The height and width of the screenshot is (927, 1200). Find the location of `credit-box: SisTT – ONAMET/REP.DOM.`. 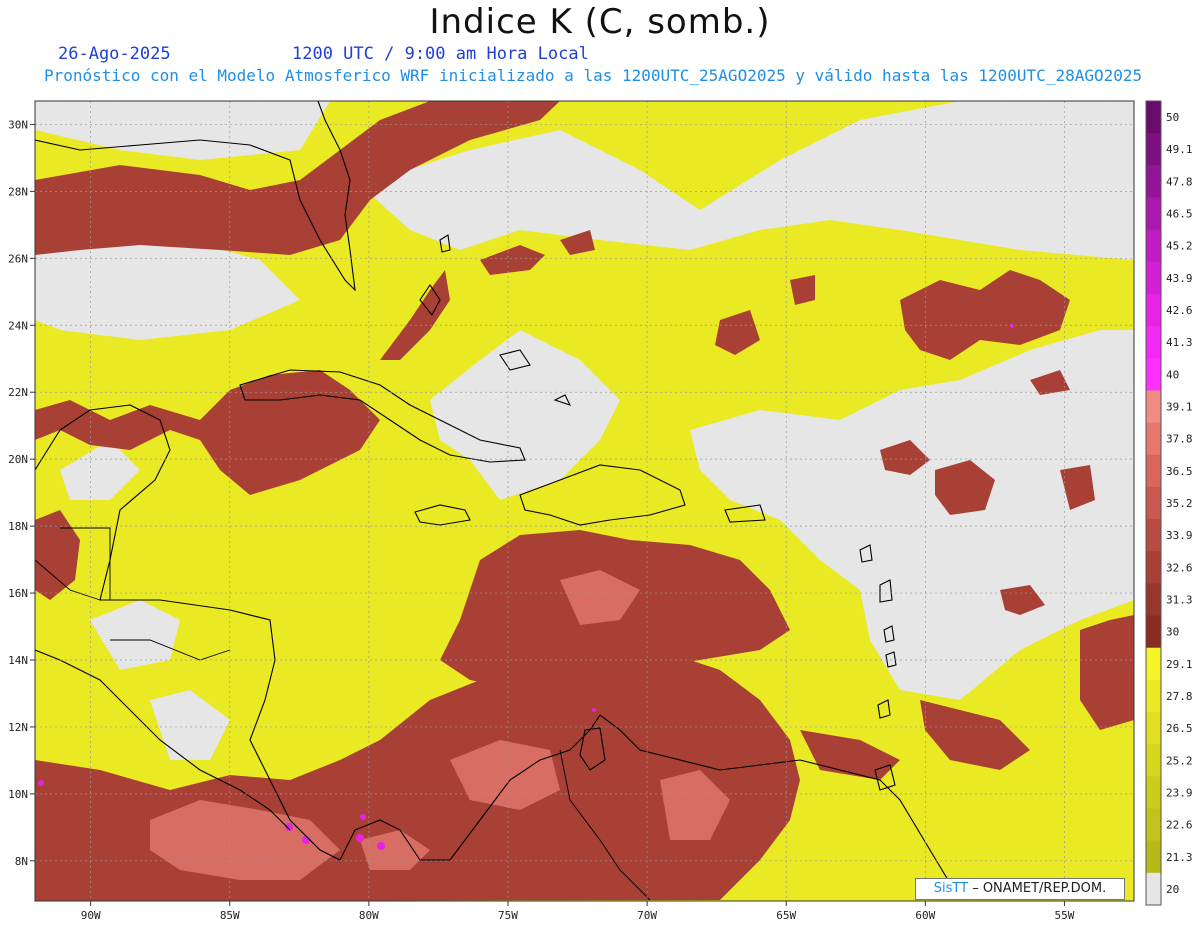

credit-box: SisTT – ONAMET/REP.DOM. is located at coordinates (1020, 889).